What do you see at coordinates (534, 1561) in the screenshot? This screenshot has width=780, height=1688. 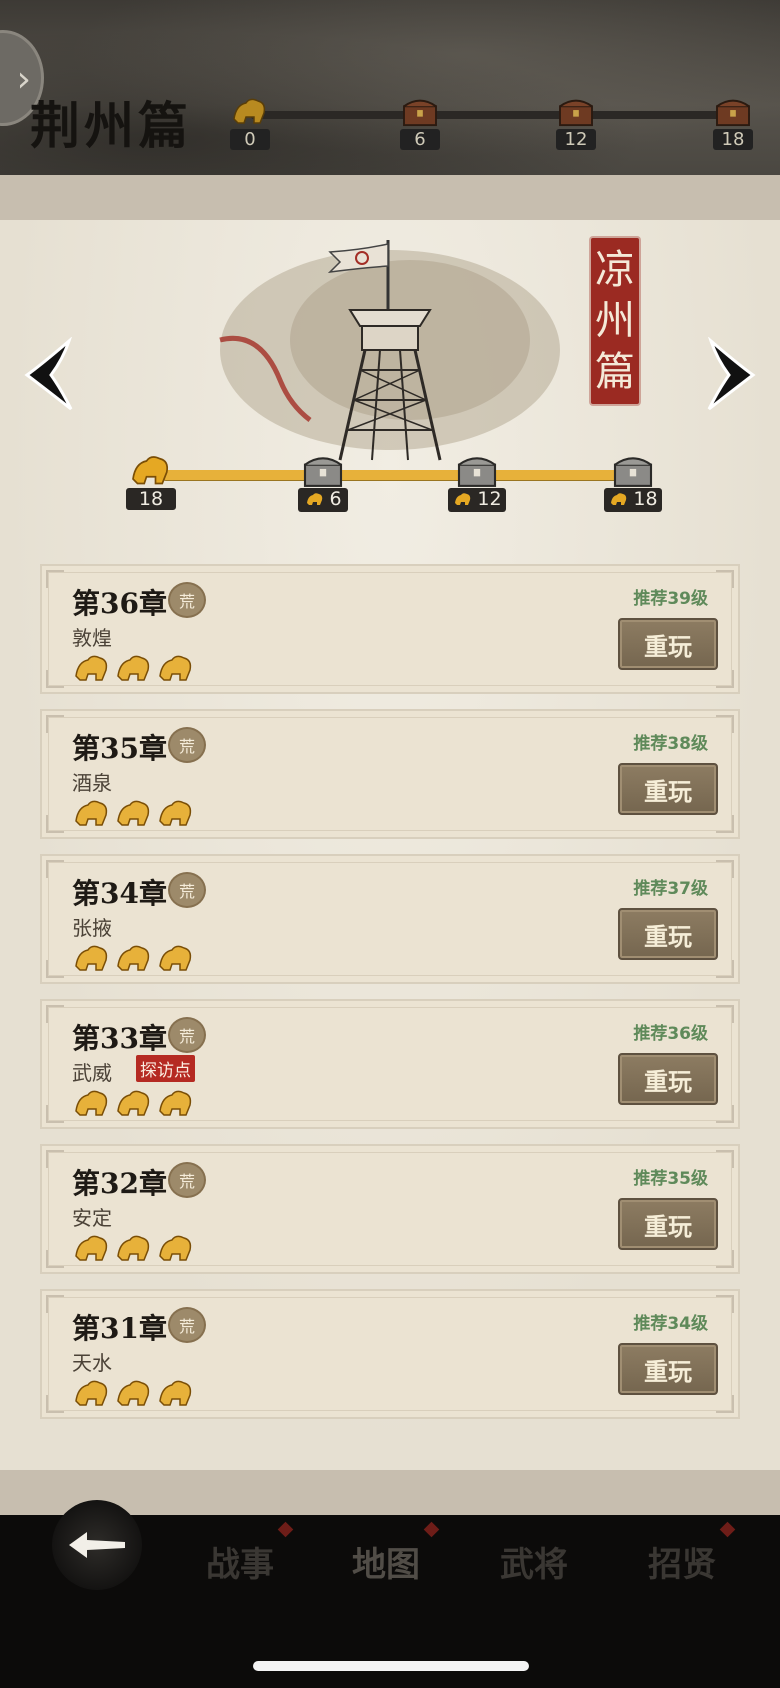 I see `tab-generals: 武将` at bounding box center [534, 1561].